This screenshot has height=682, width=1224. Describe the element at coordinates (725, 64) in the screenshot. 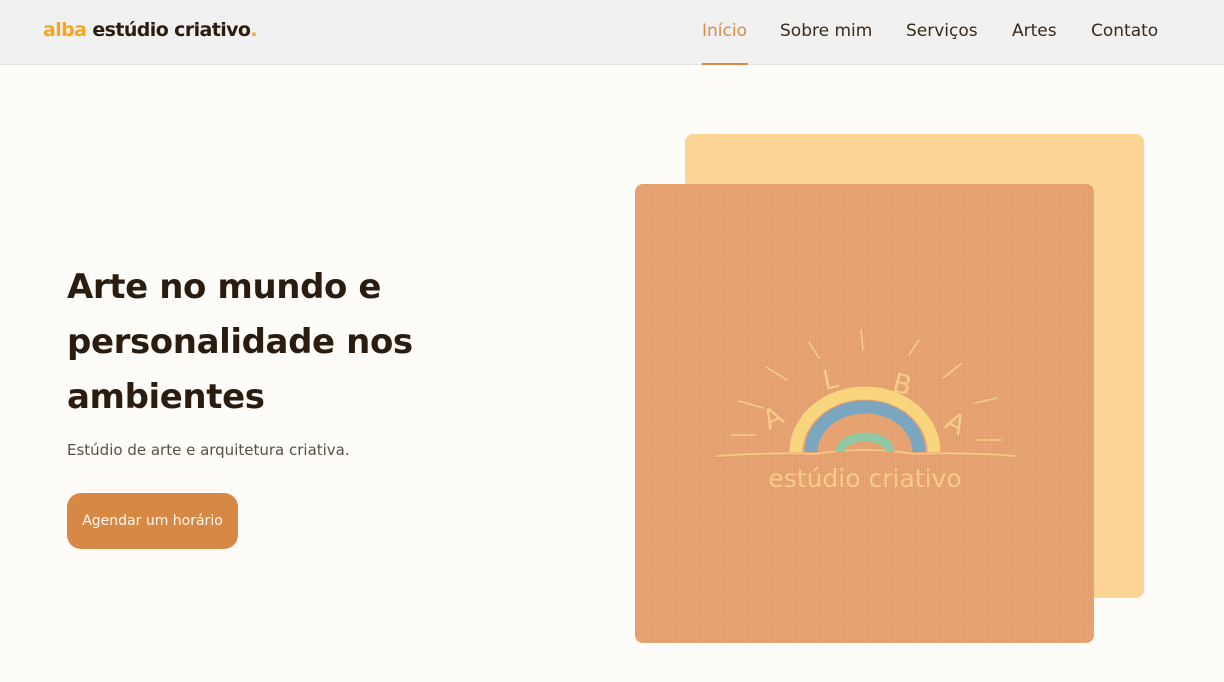

I see `active-nav-indicator` at that location.